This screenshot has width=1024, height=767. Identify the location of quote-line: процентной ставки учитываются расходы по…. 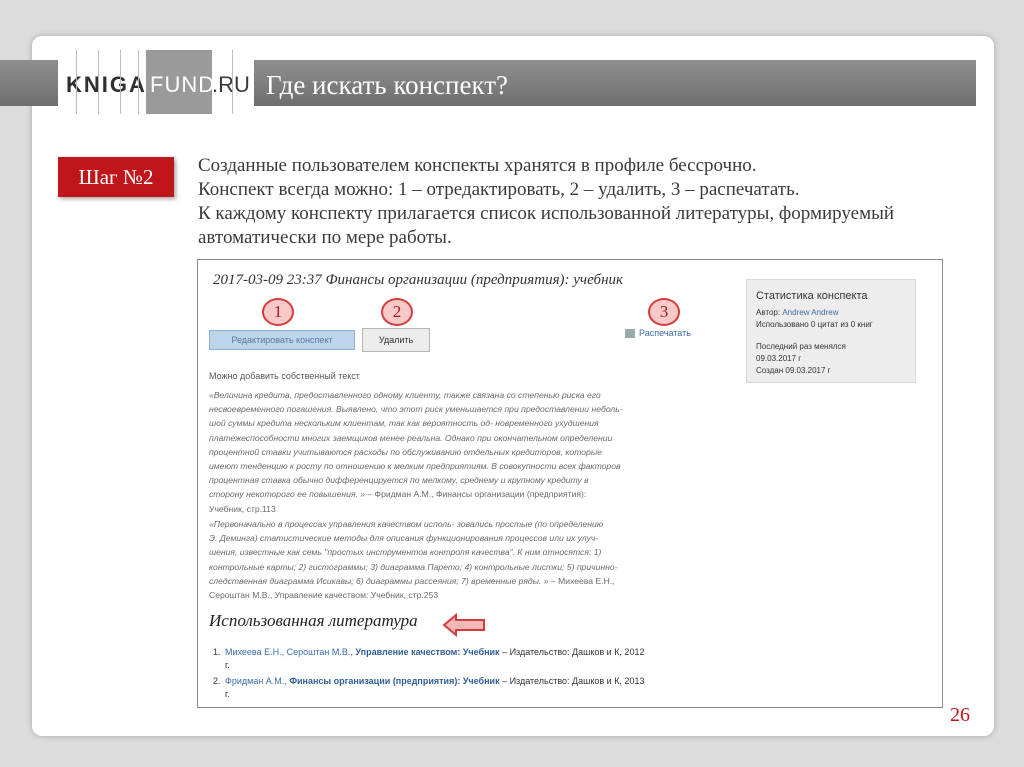
(405, 451).